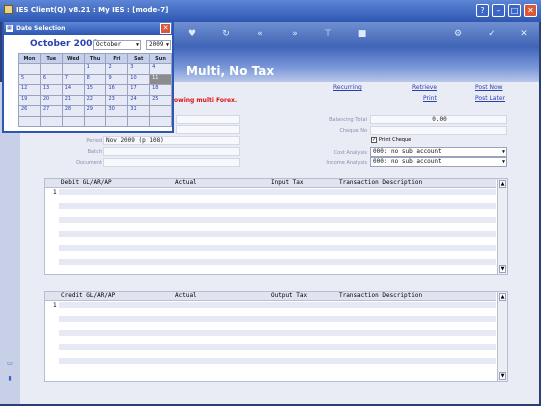  I want to click on reference-field, so click(208, 119).